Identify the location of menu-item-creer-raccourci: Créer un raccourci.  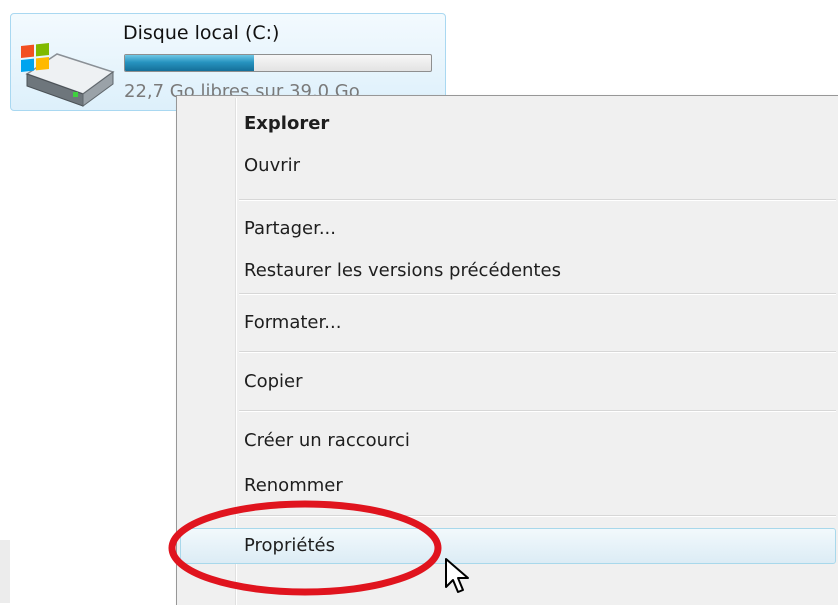
(508, 441).